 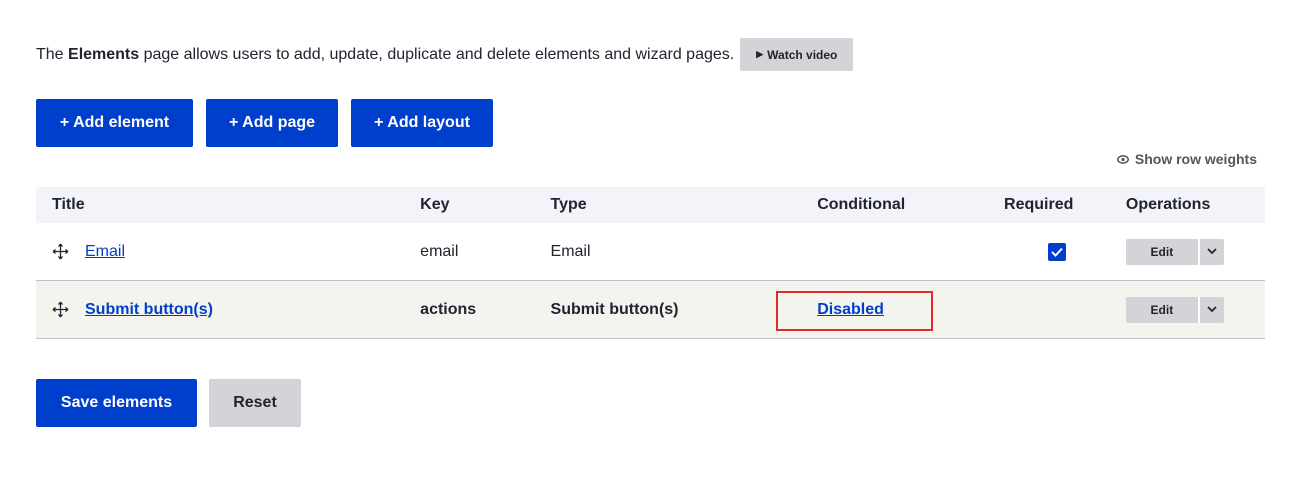 What do you see at coordinates (422, 123) in the screenshot?
I see `add-layout-button: + Add layout` at bounding box center [422, 123].